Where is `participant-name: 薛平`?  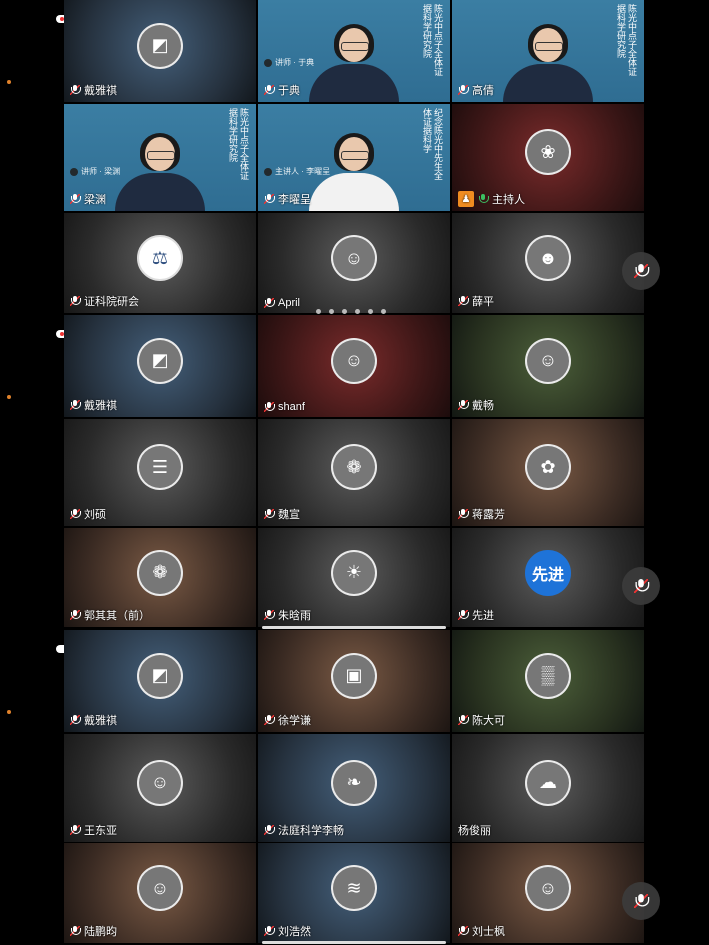 participant-name: 薛平 is located at coordinates (483, 302).